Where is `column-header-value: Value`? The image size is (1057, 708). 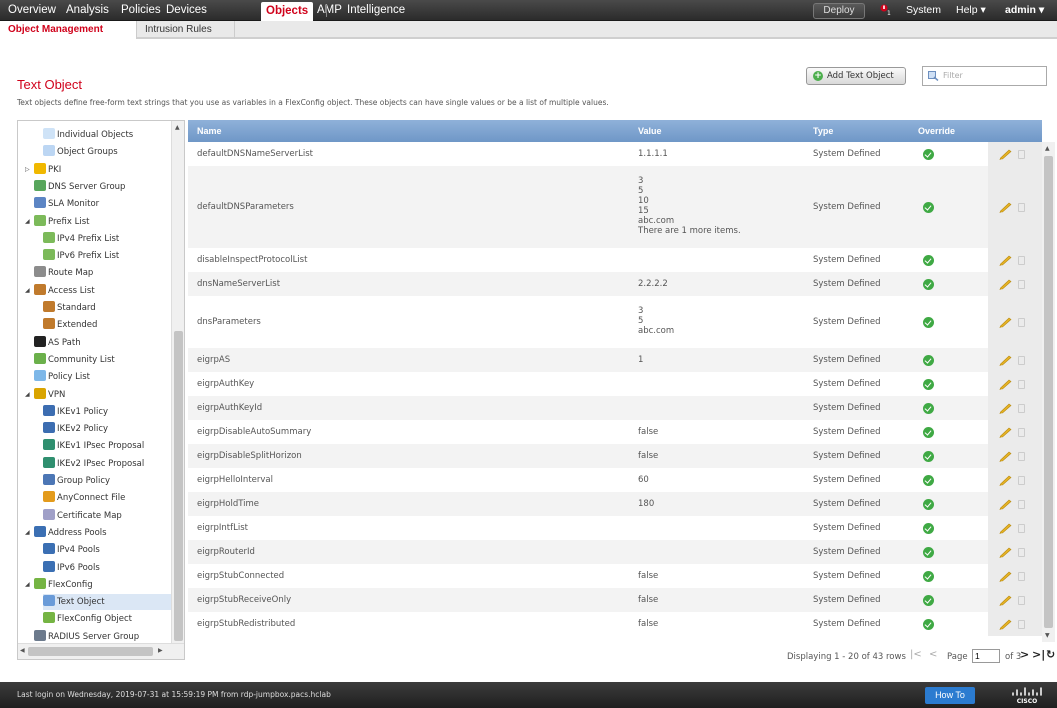 column-header-value: Value is located at coordinates (650, 131).